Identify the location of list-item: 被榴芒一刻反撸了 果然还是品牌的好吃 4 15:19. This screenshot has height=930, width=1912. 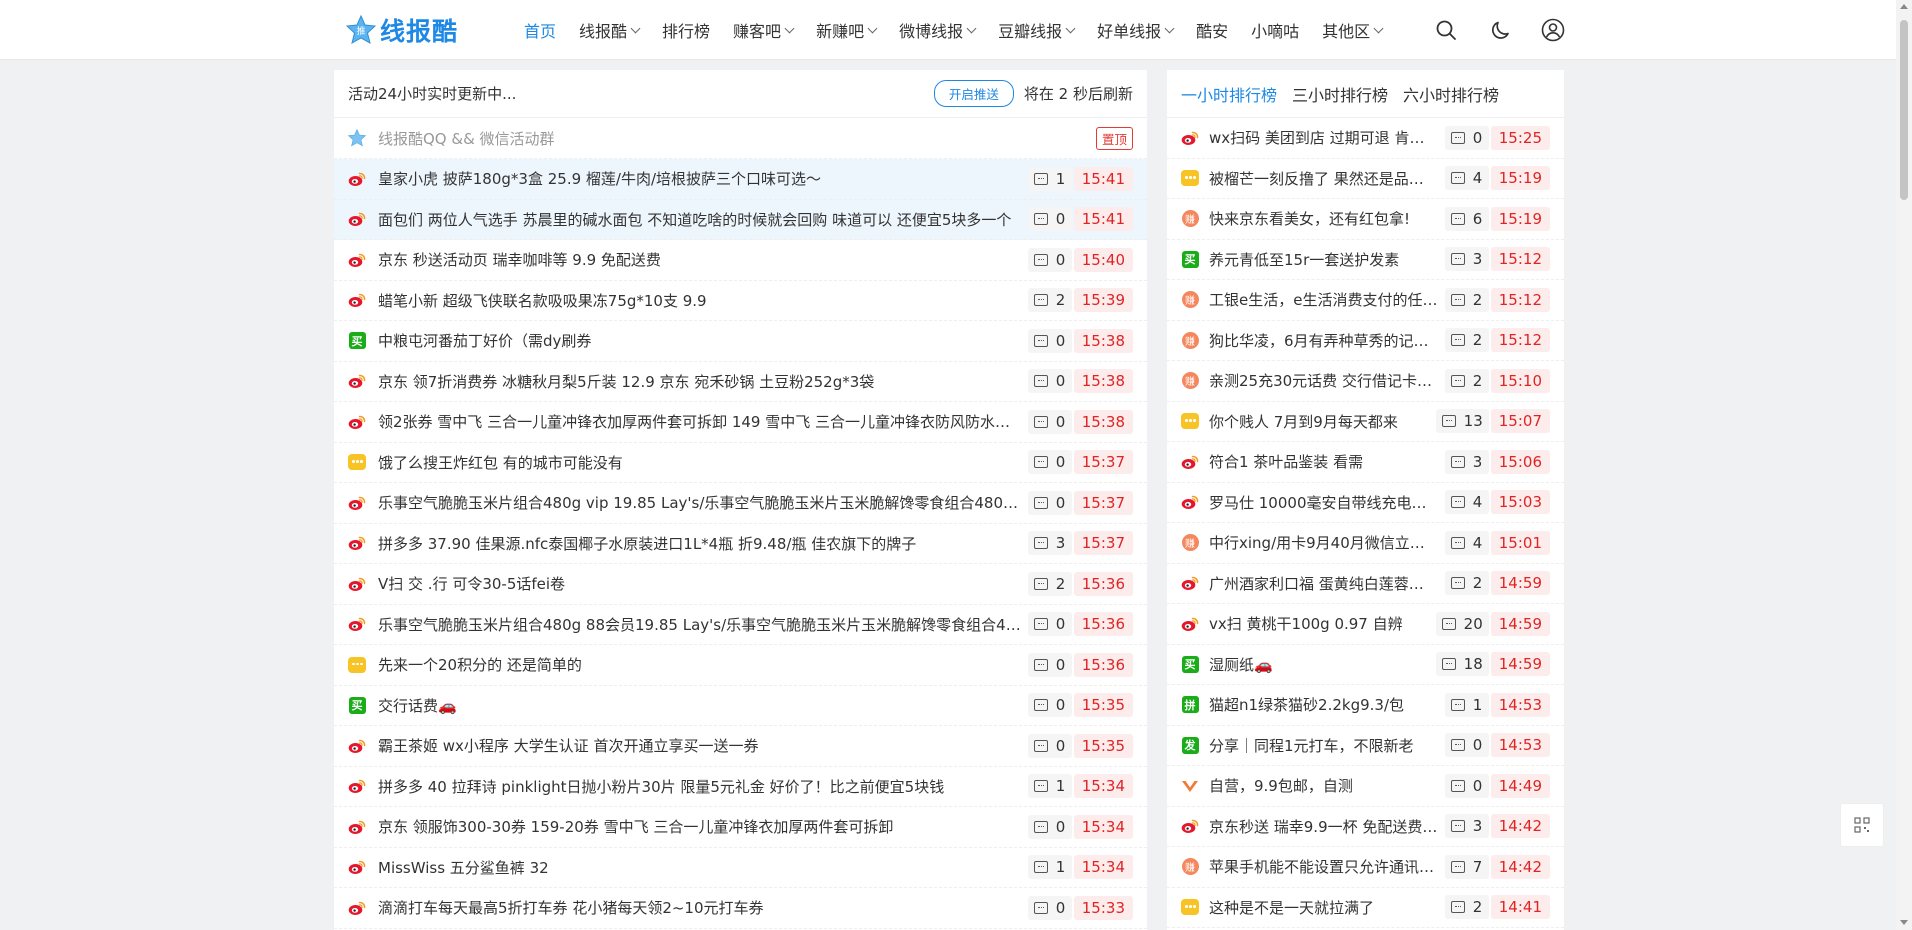
(1365, 179).